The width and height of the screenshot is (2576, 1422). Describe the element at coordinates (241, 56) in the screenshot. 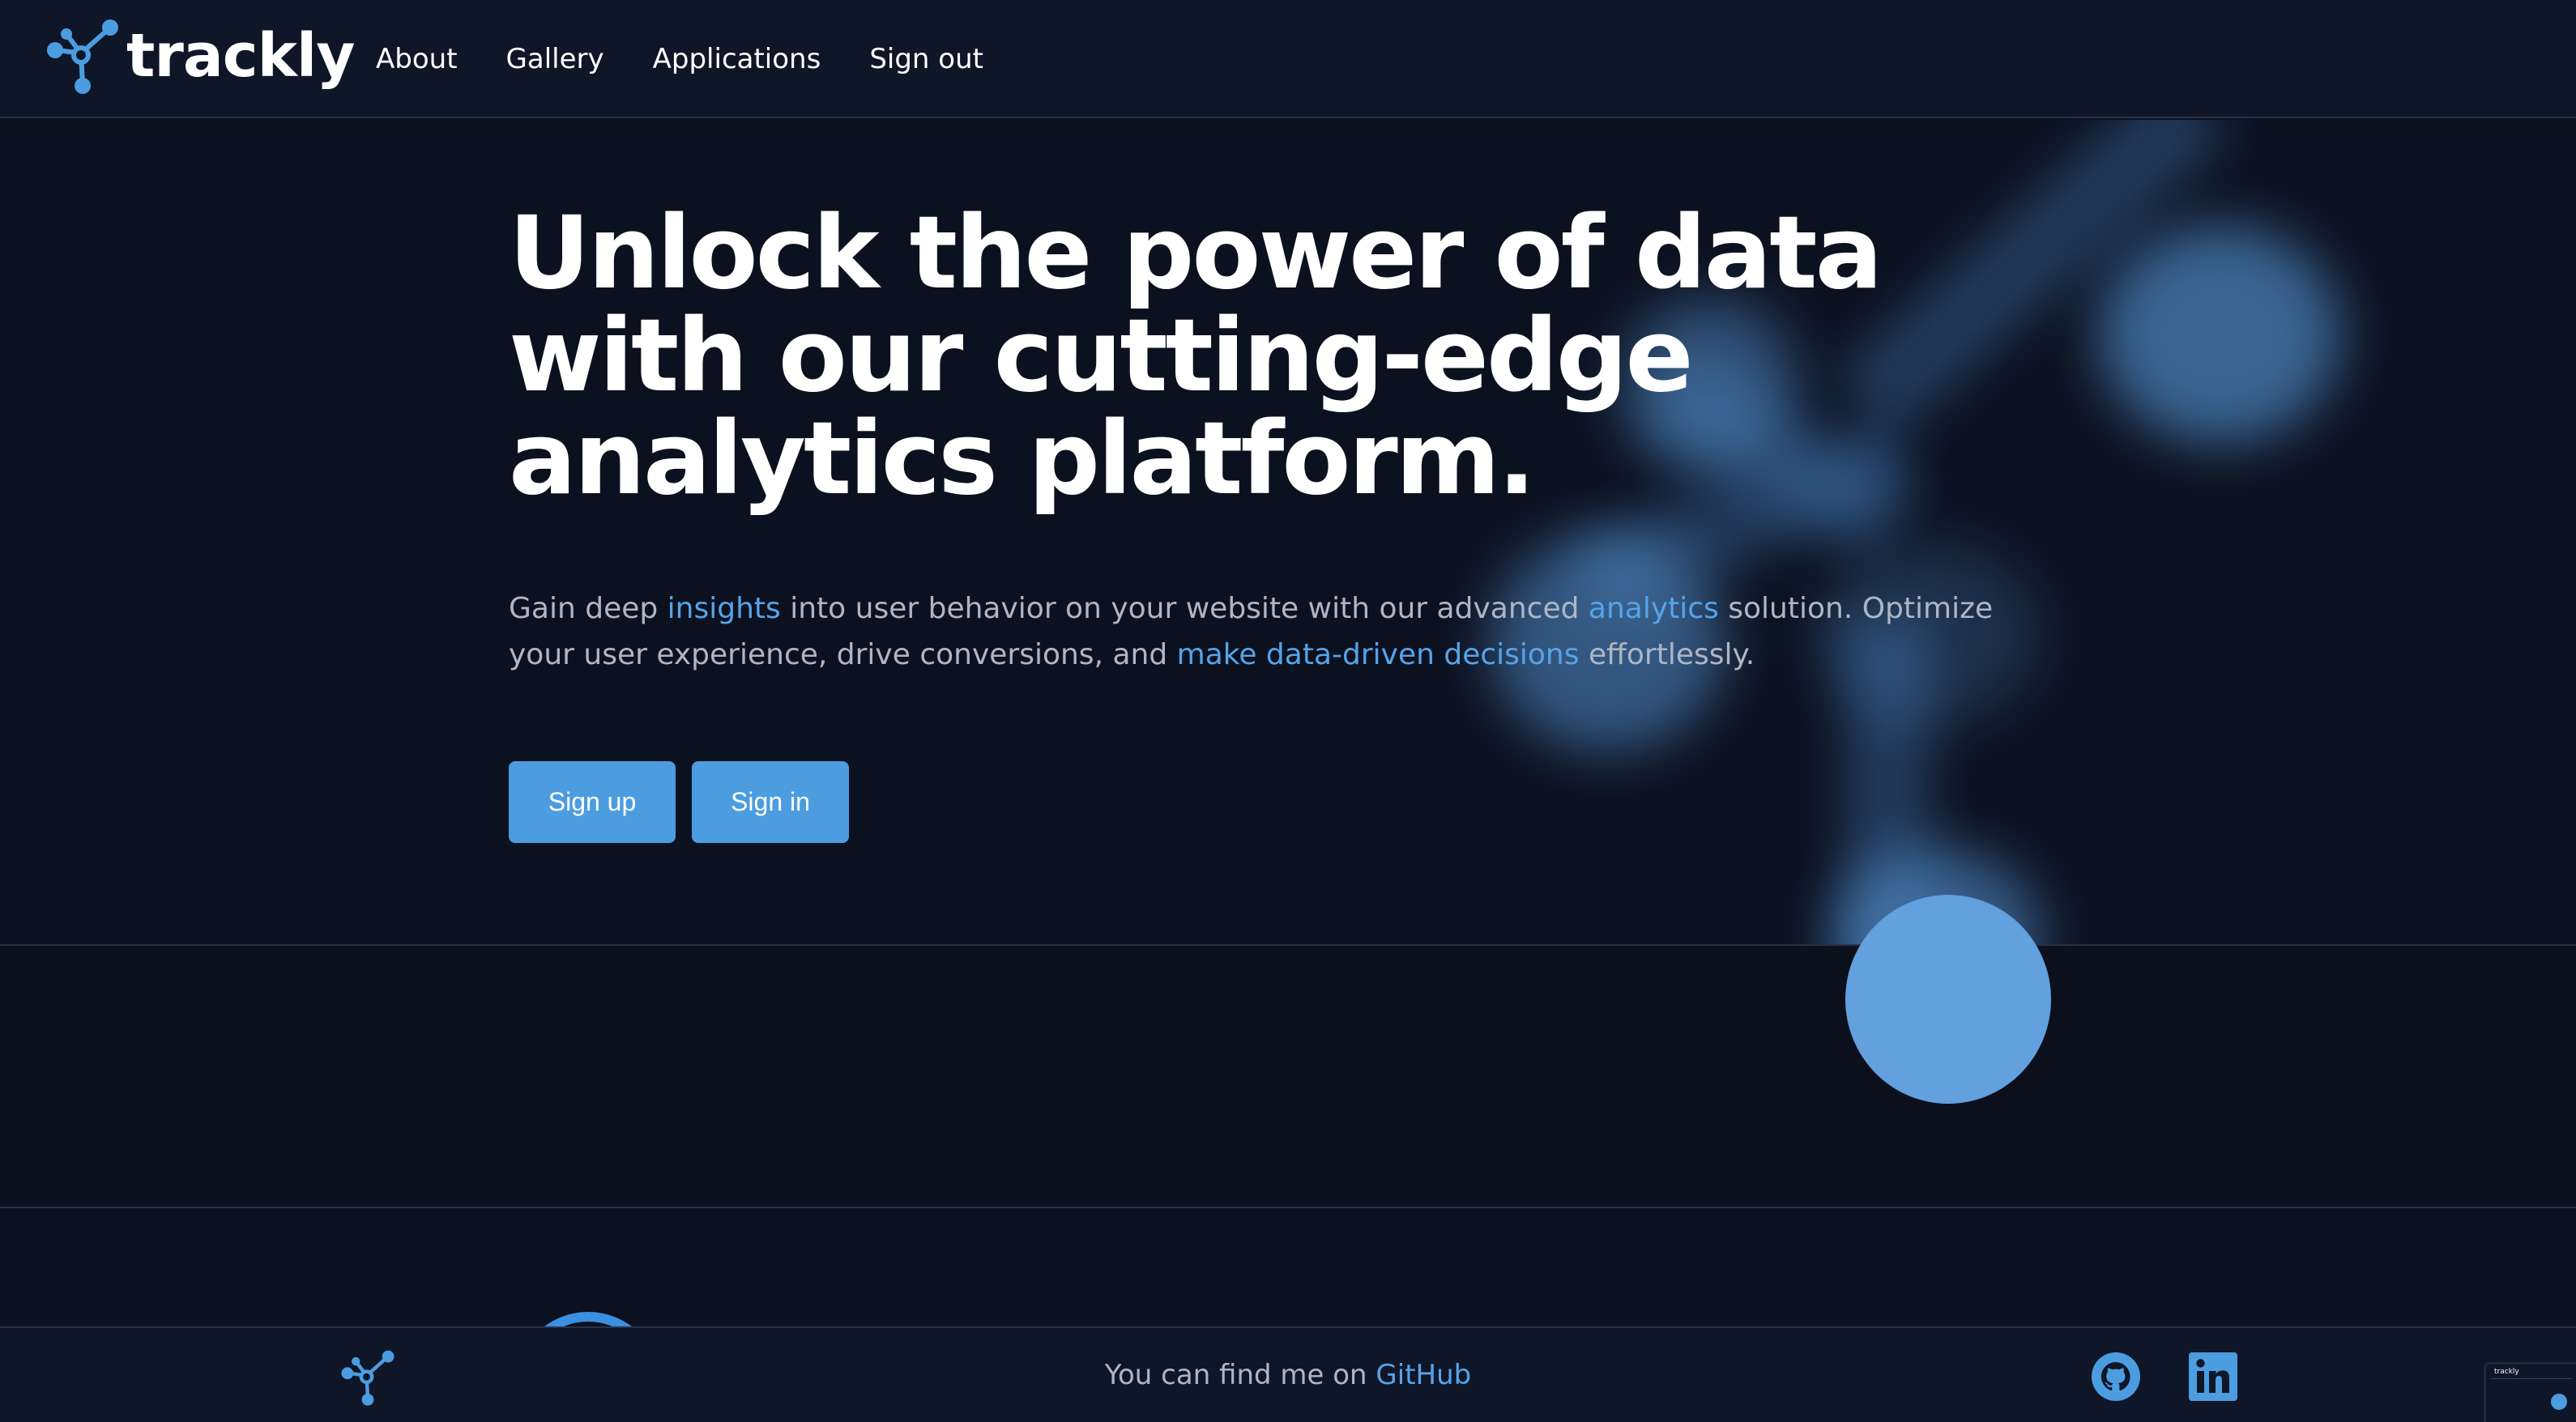

I see `brand-name: trackly` at that location.